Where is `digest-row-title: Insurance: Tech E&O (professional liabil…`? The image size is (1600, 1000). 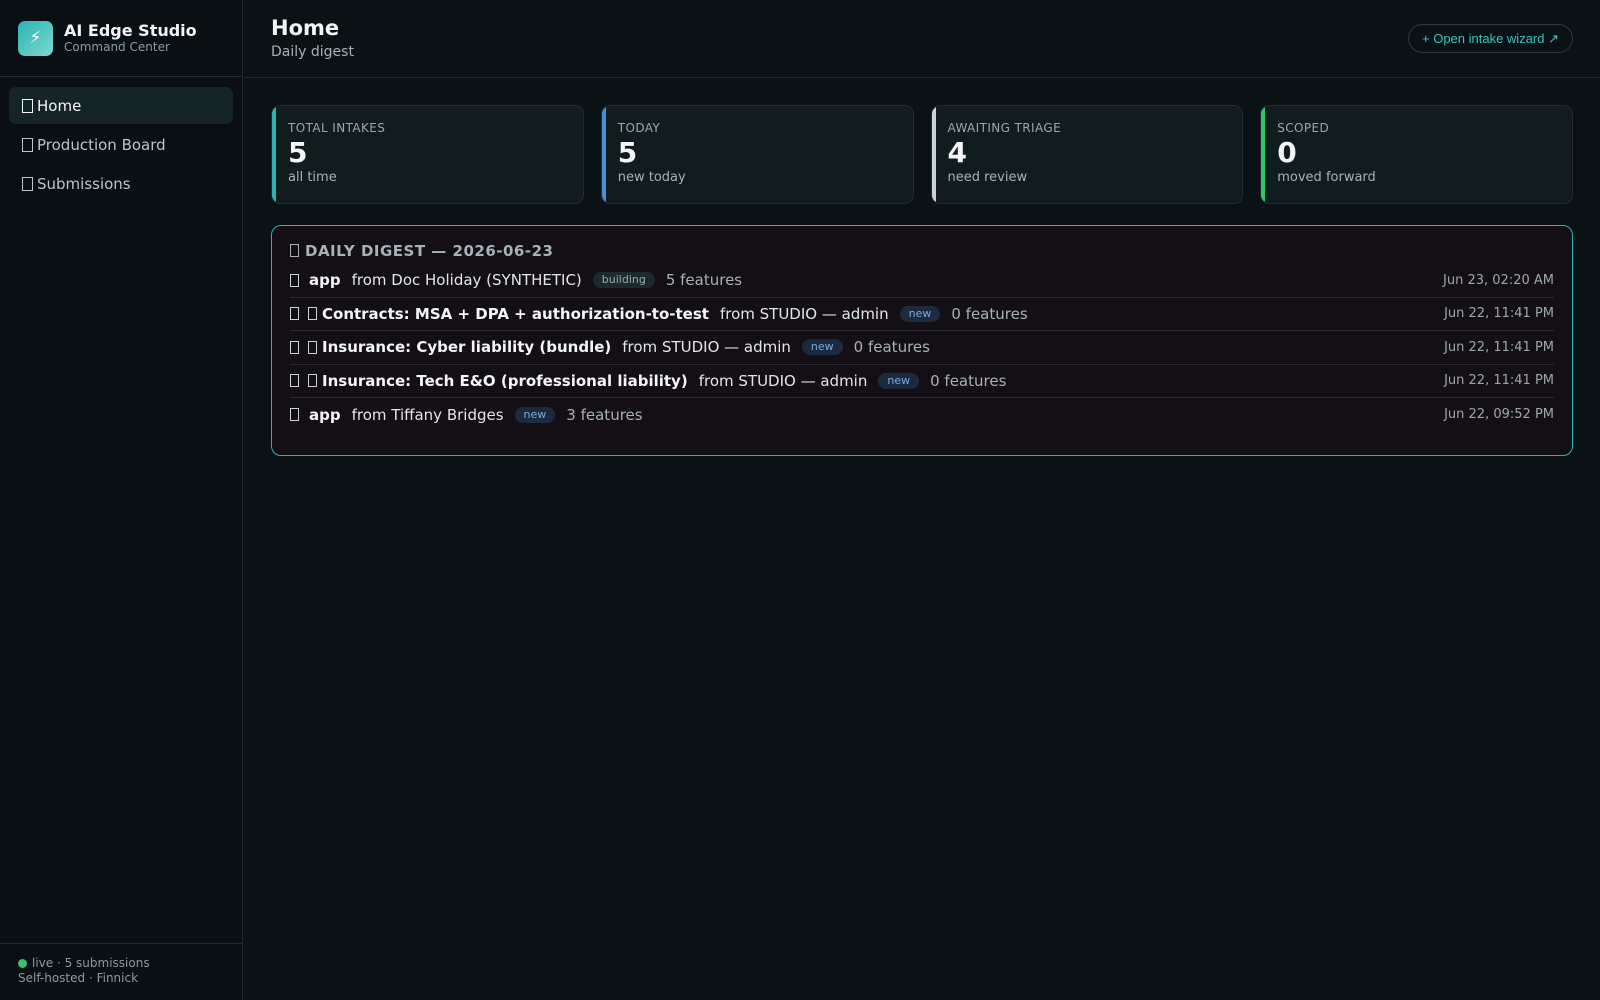 digest-row-title: Insurance: Tech E&O (professional liabil… is located at coordinates (505, 380).